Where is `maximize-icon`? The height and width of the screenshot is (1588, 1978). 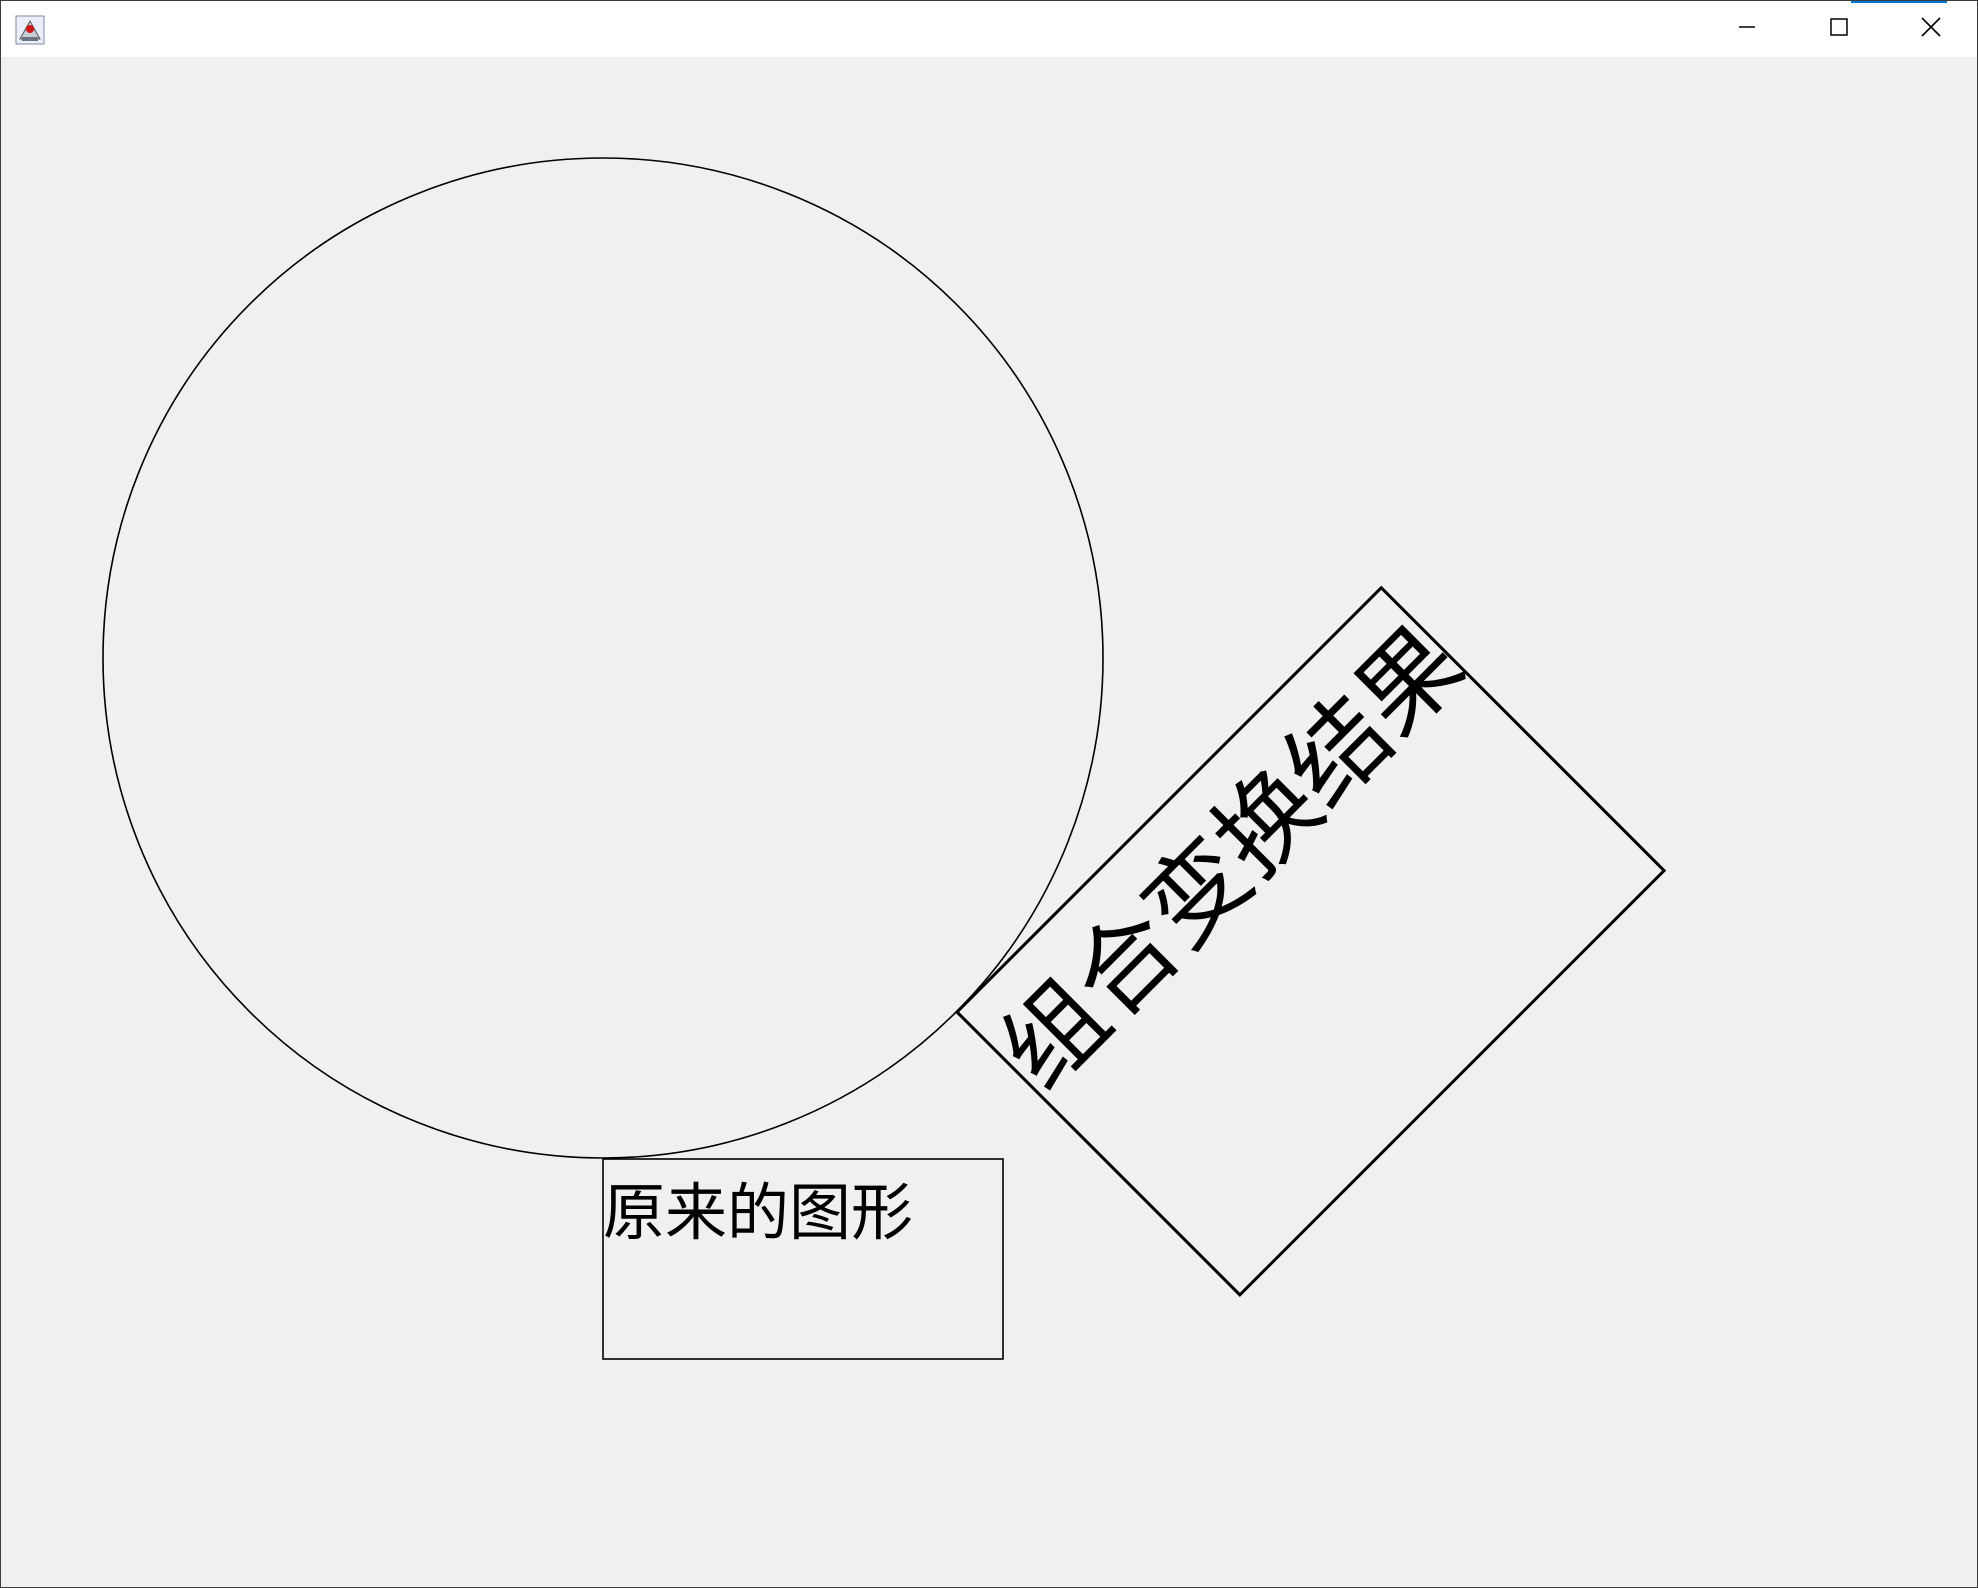 maximize-icon is located at coordinates (1839, 29).